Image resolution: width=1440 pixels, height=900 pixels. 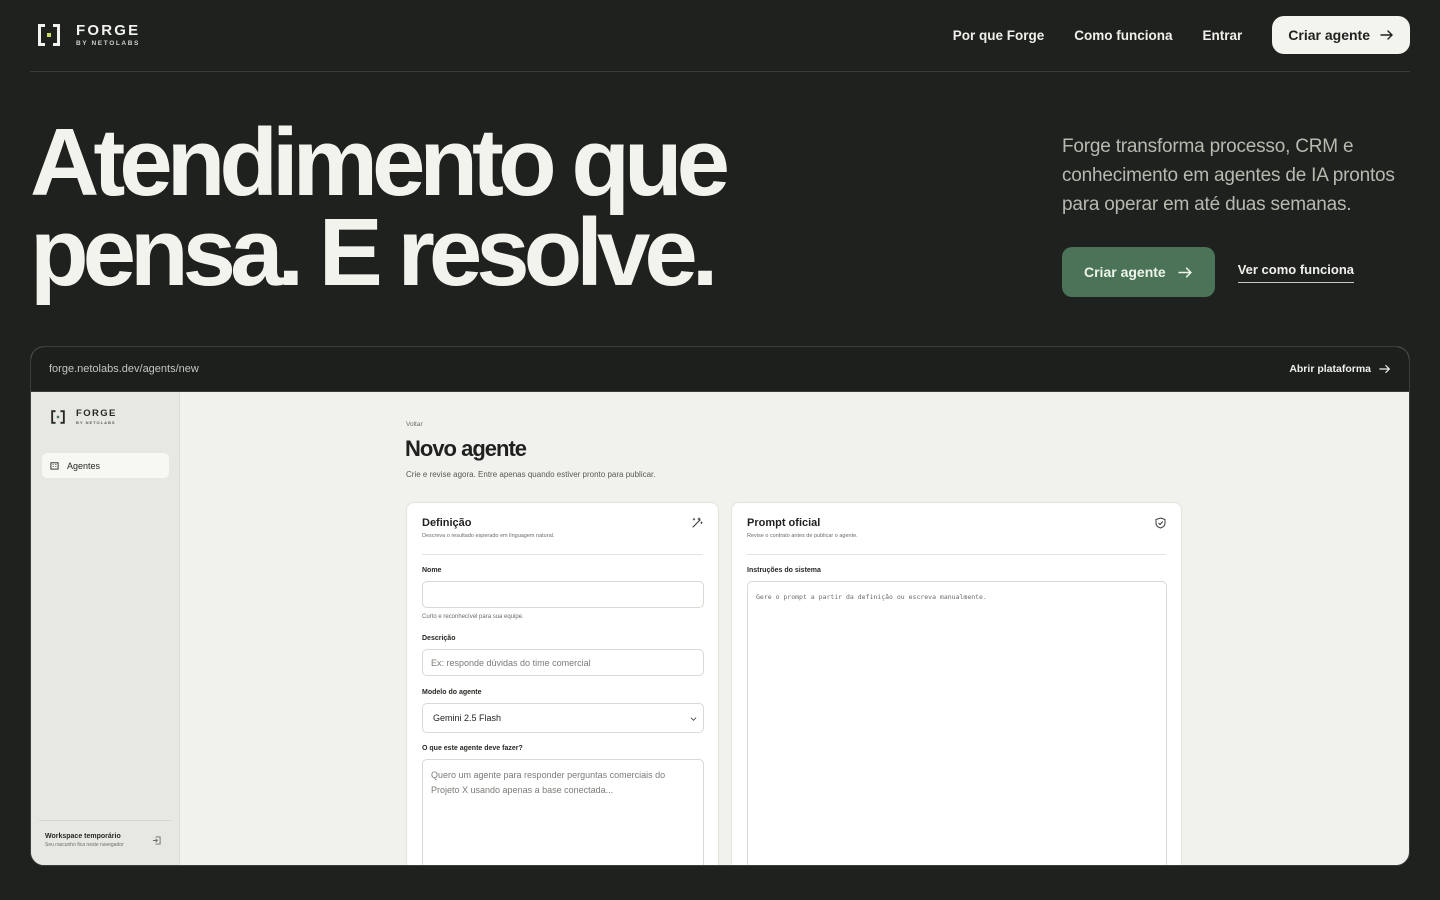 I want to click on nav-link-login: Entrar, so click(x=1223, y=35).